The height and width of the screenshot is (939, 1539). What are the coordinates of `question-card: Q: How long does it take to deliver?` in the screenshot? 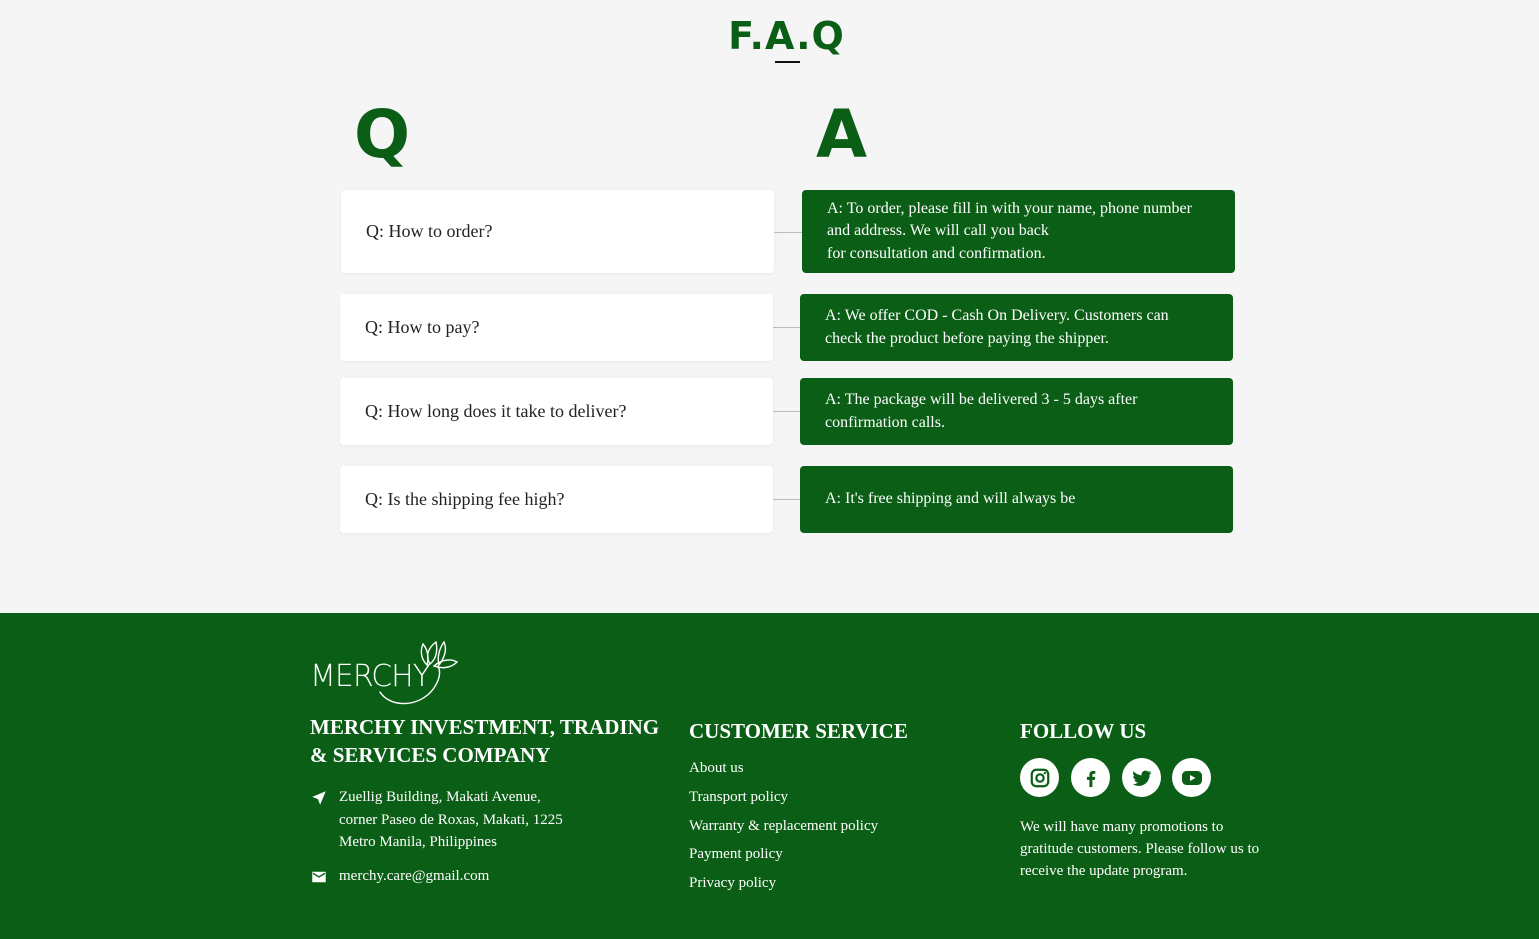 It's located at (556, 411).